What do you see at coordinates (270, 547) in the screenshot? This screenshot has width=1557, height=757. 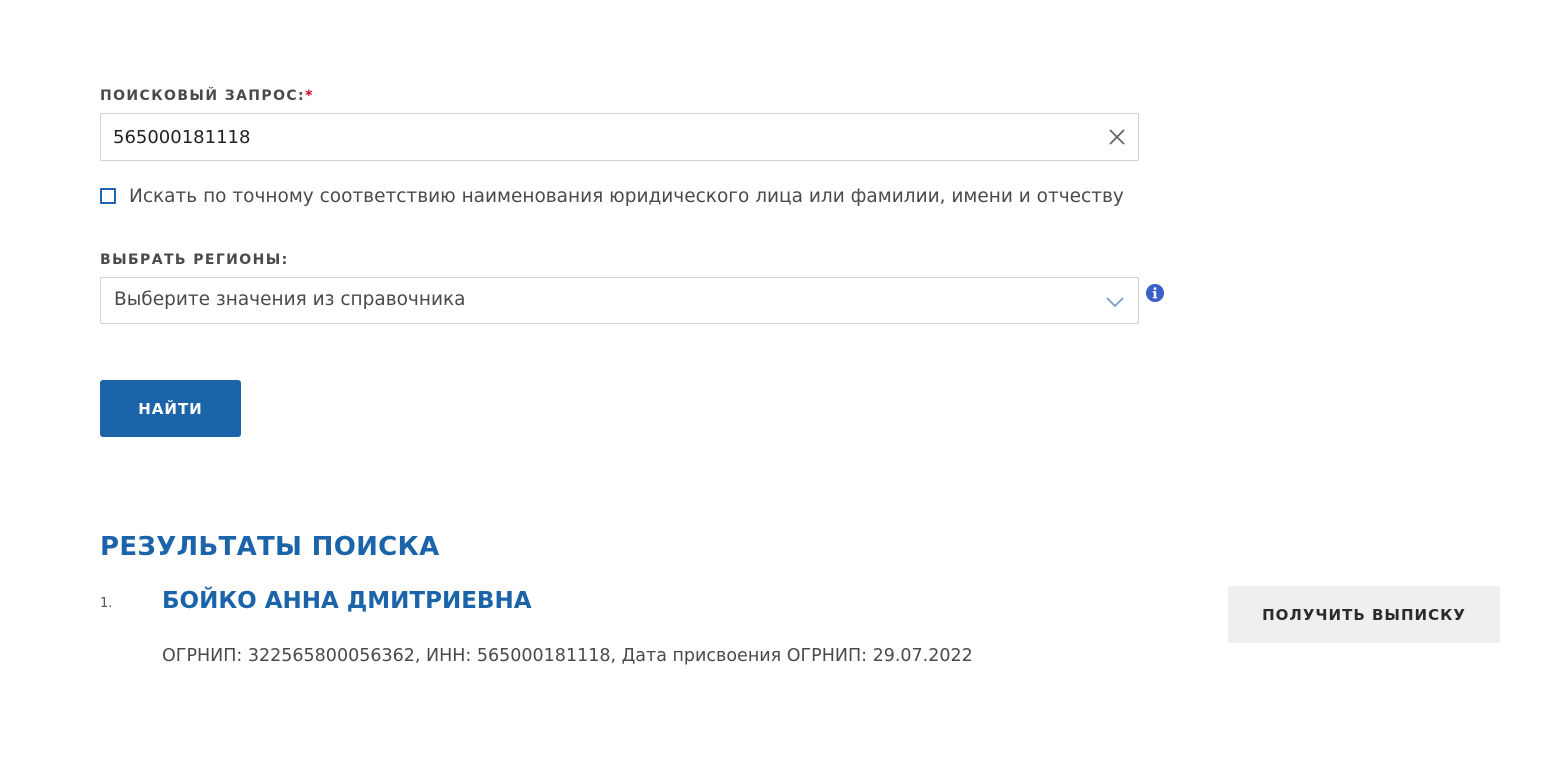 I see `results-title: РЕЗУЛЬТАТЫ ПОИСКА` at bounding box center [270, 547].